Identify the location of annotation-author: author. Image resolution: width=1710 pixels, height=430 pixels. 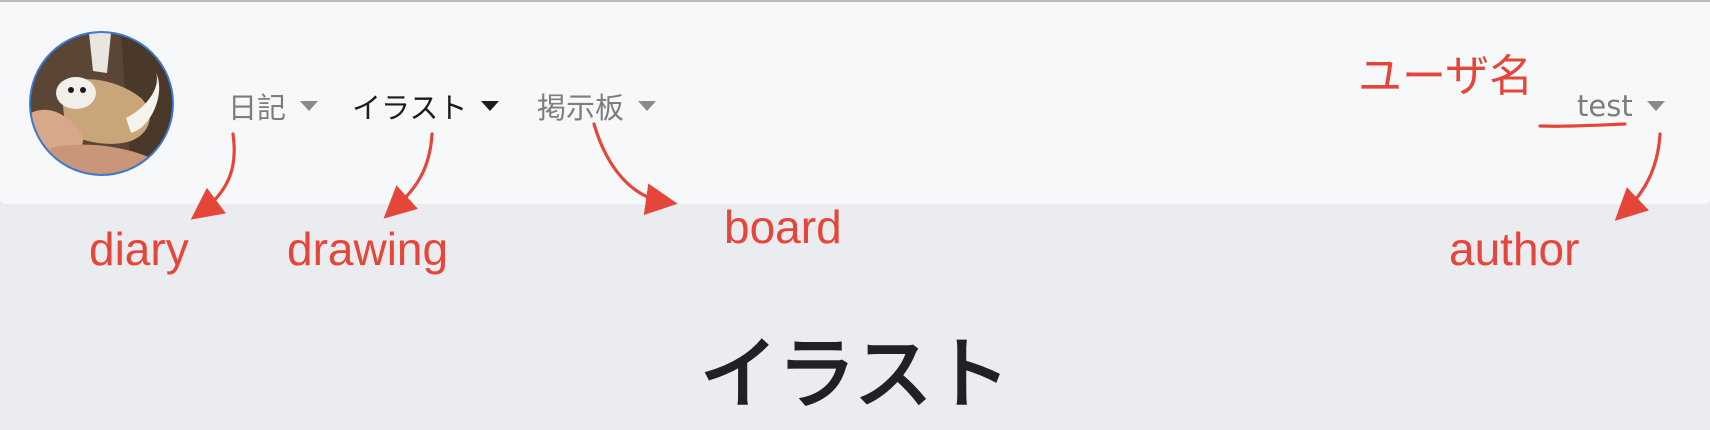
(1514, 249).